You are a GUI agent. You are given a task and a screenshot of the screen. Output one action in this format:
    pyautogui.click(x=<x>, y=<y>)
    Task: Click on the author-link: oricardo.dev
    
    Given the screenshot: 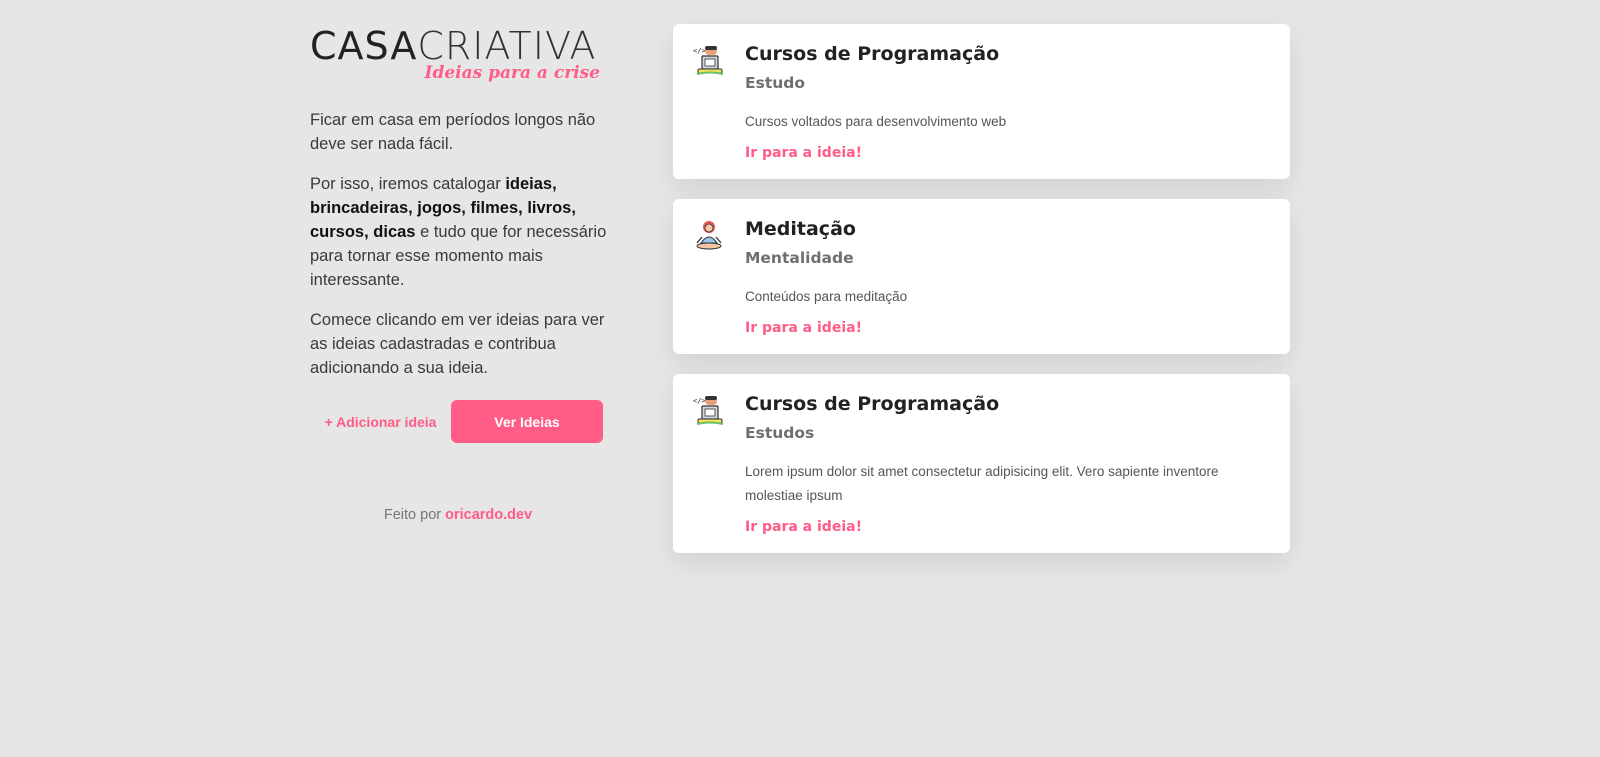 What is the action you would take?
    pyautogui.click(x=488, y=515)
    